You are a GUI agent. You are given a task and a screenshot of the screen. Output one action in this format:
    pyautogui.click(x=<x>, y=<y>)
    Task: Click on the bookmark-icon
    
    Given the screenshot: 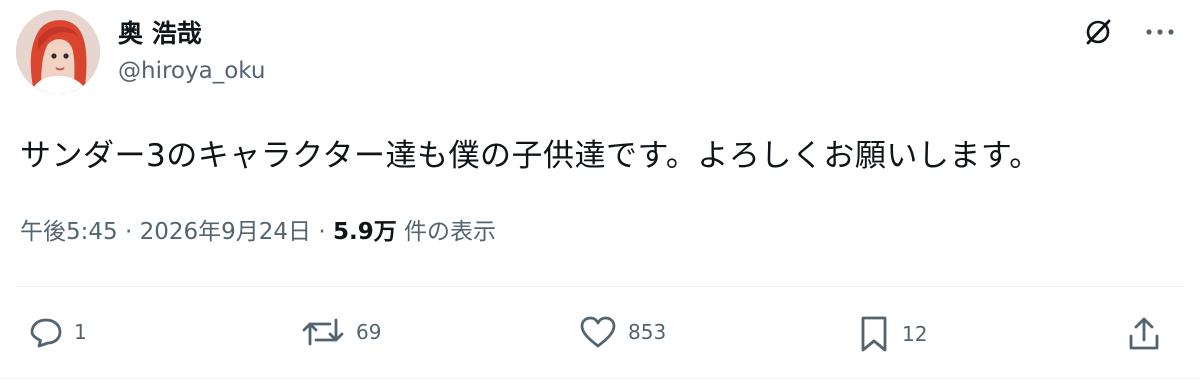 What is the action you would take?
    pyautogui.click(x=874, y=334)
    